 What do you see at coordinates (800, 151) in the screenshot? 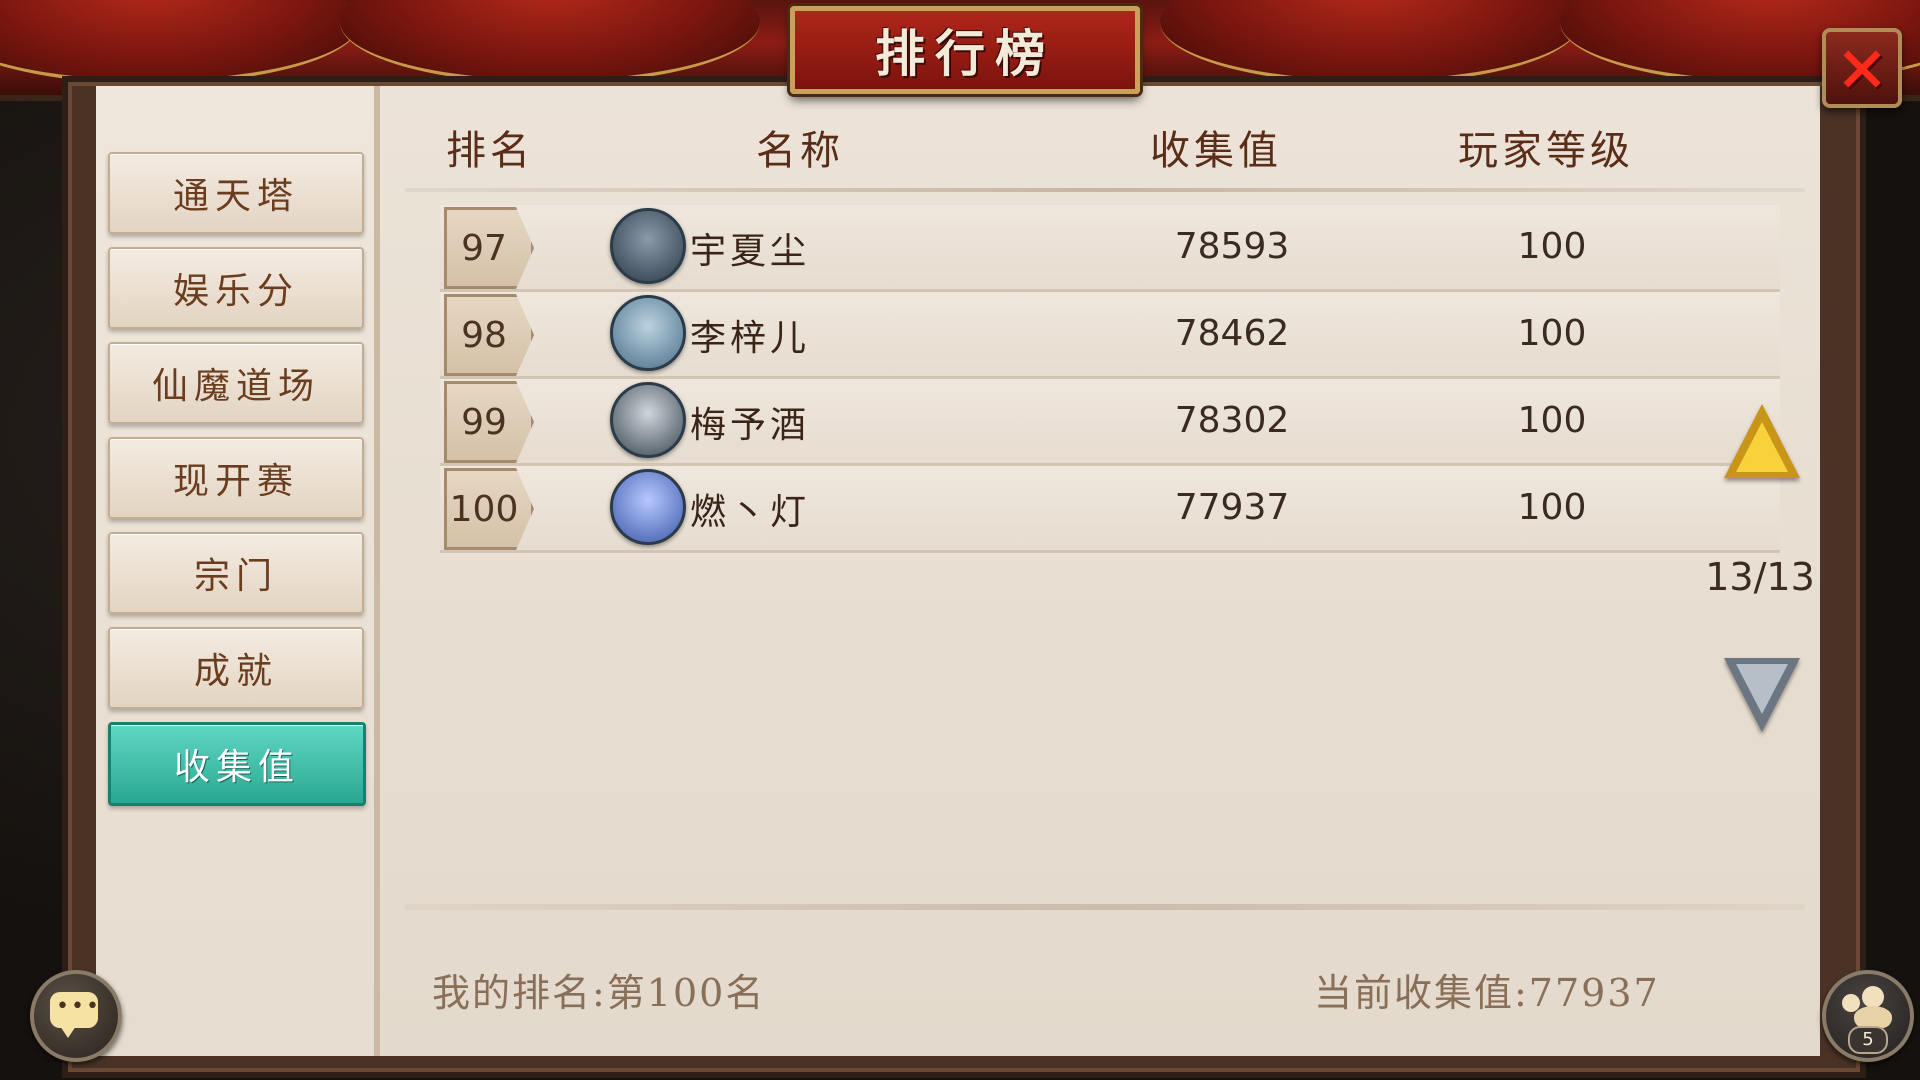
I see `header-name: 名称` at bounding box center [800, 151].